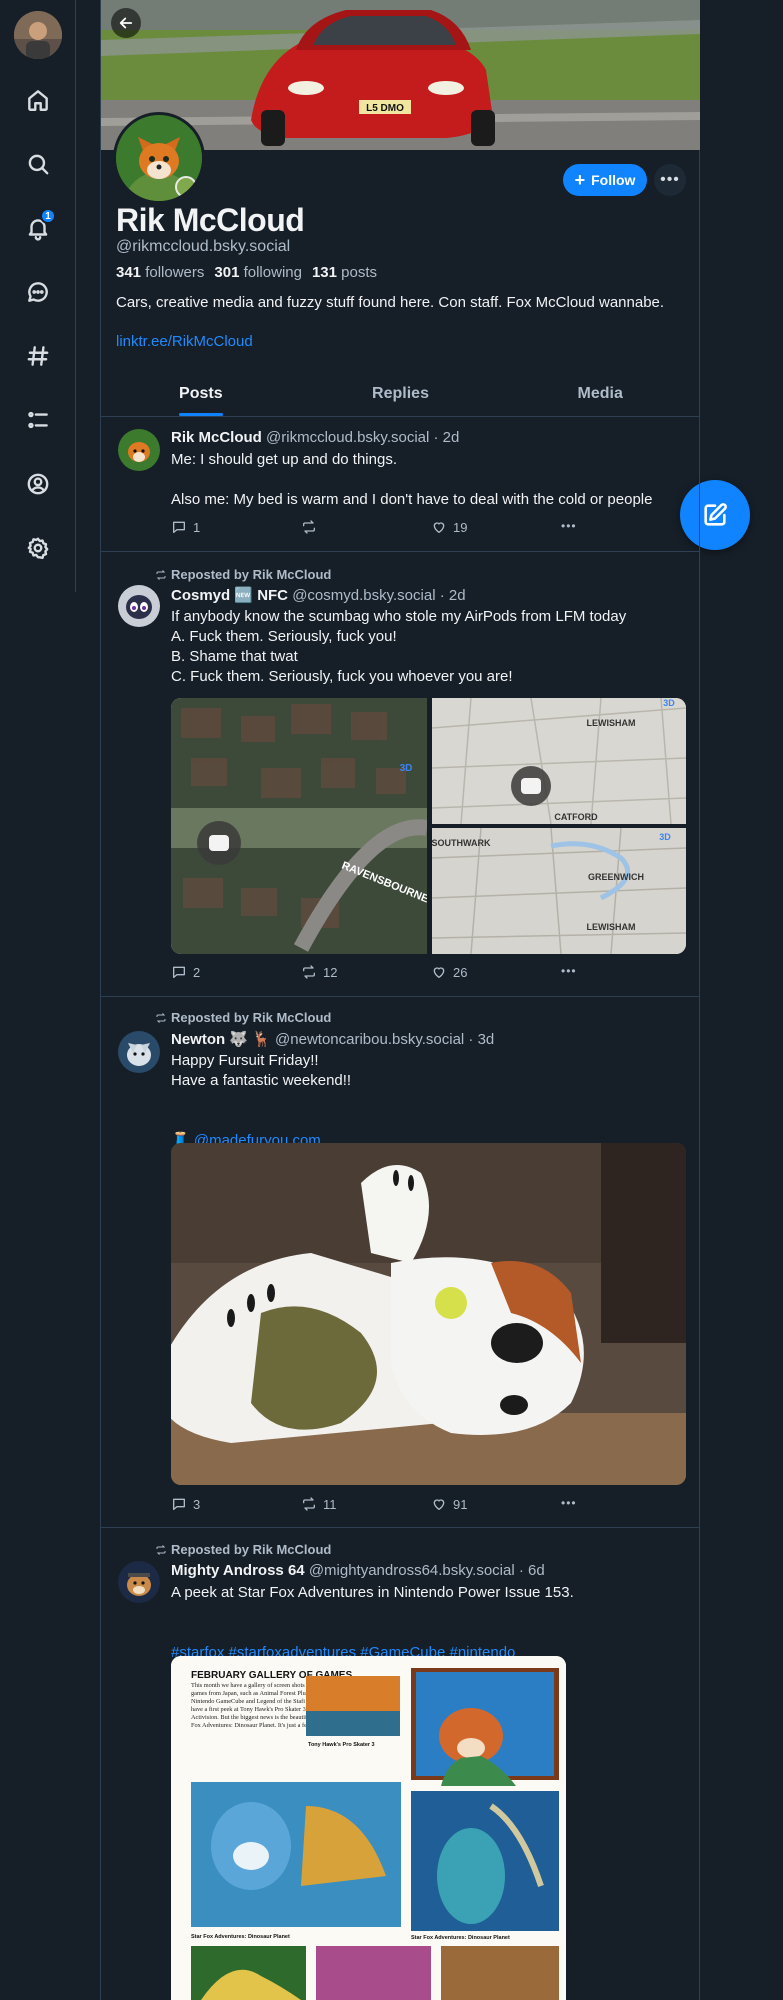 The height and width of the screenshot is (2000, 783). Describe the element at coordinates (221, 1039) in the screenshot. I see `post-author-name: Newton 🐺 🦌` at that location.